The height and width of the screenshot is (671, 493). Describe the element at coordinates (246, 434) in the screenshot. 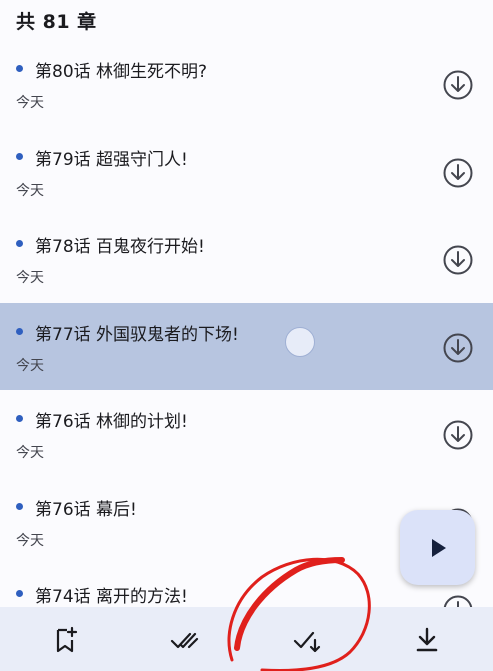

I see `chapter-row: 第76话 林御的计划! 今天` at that location.